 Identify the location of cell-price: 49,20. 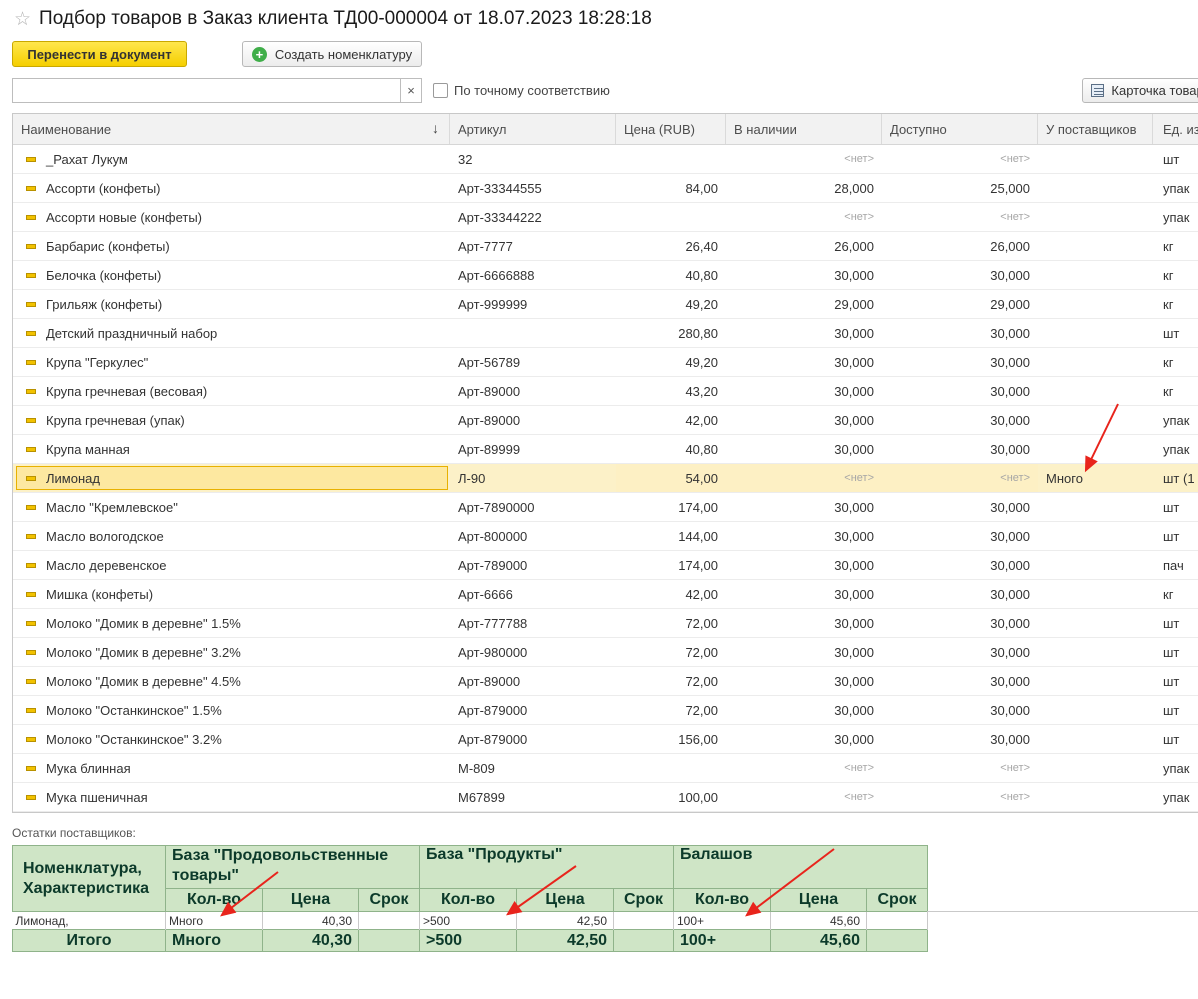
(671, 362).